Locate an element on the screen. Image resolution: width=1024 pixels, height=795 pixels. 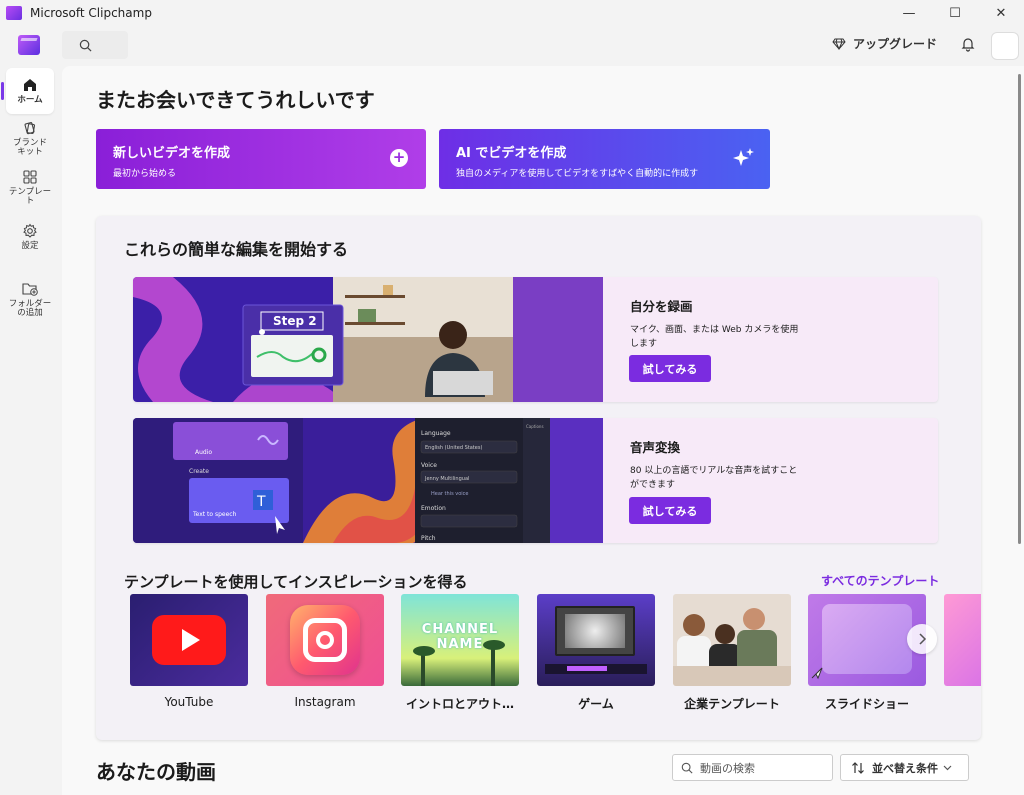
template-label: YouTube is located at coordinates (189, 702).